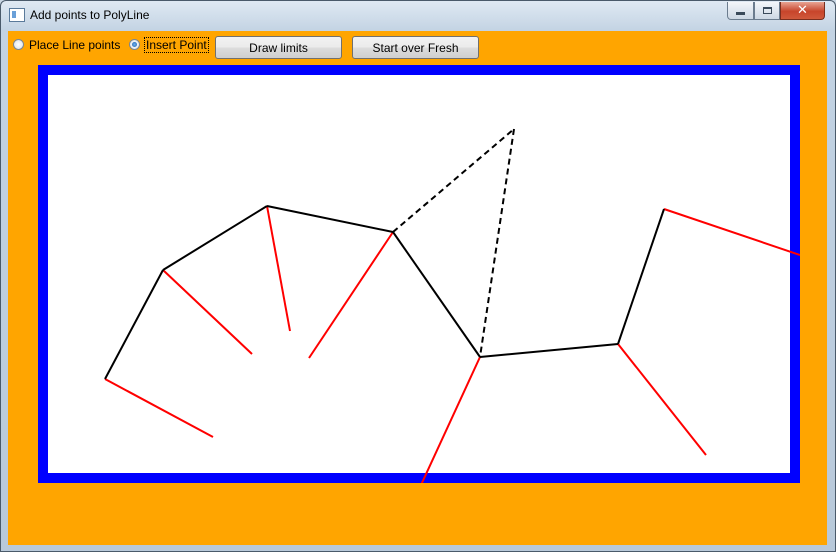 Image resolution: width=836 pixels, height=552 pixels. What do you see at coordinates (90, 15) in the screenshot?
I see `window-title: Add points to PolyLine` at bounding box center [90, 15].